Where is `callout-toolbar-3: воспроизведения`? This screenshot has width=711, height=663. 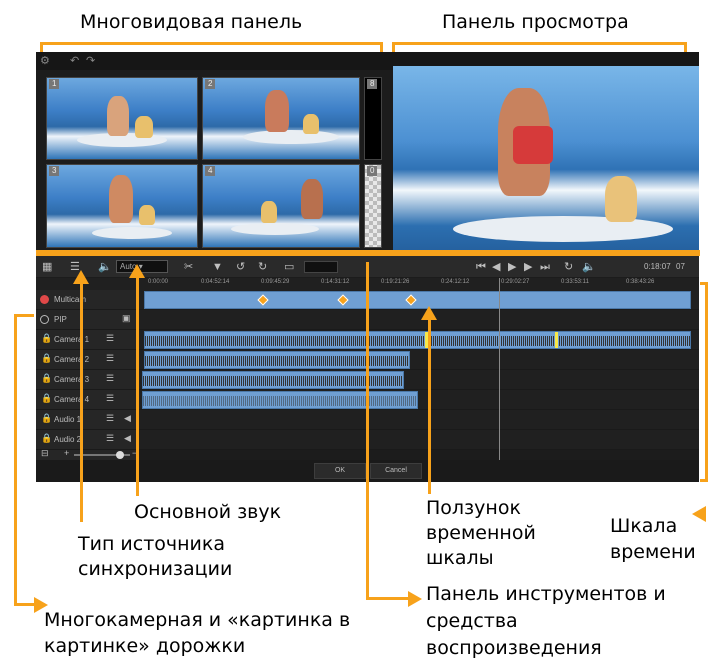
callout-toolbar-3: воспроизведения is located at coordinates (514, 648).